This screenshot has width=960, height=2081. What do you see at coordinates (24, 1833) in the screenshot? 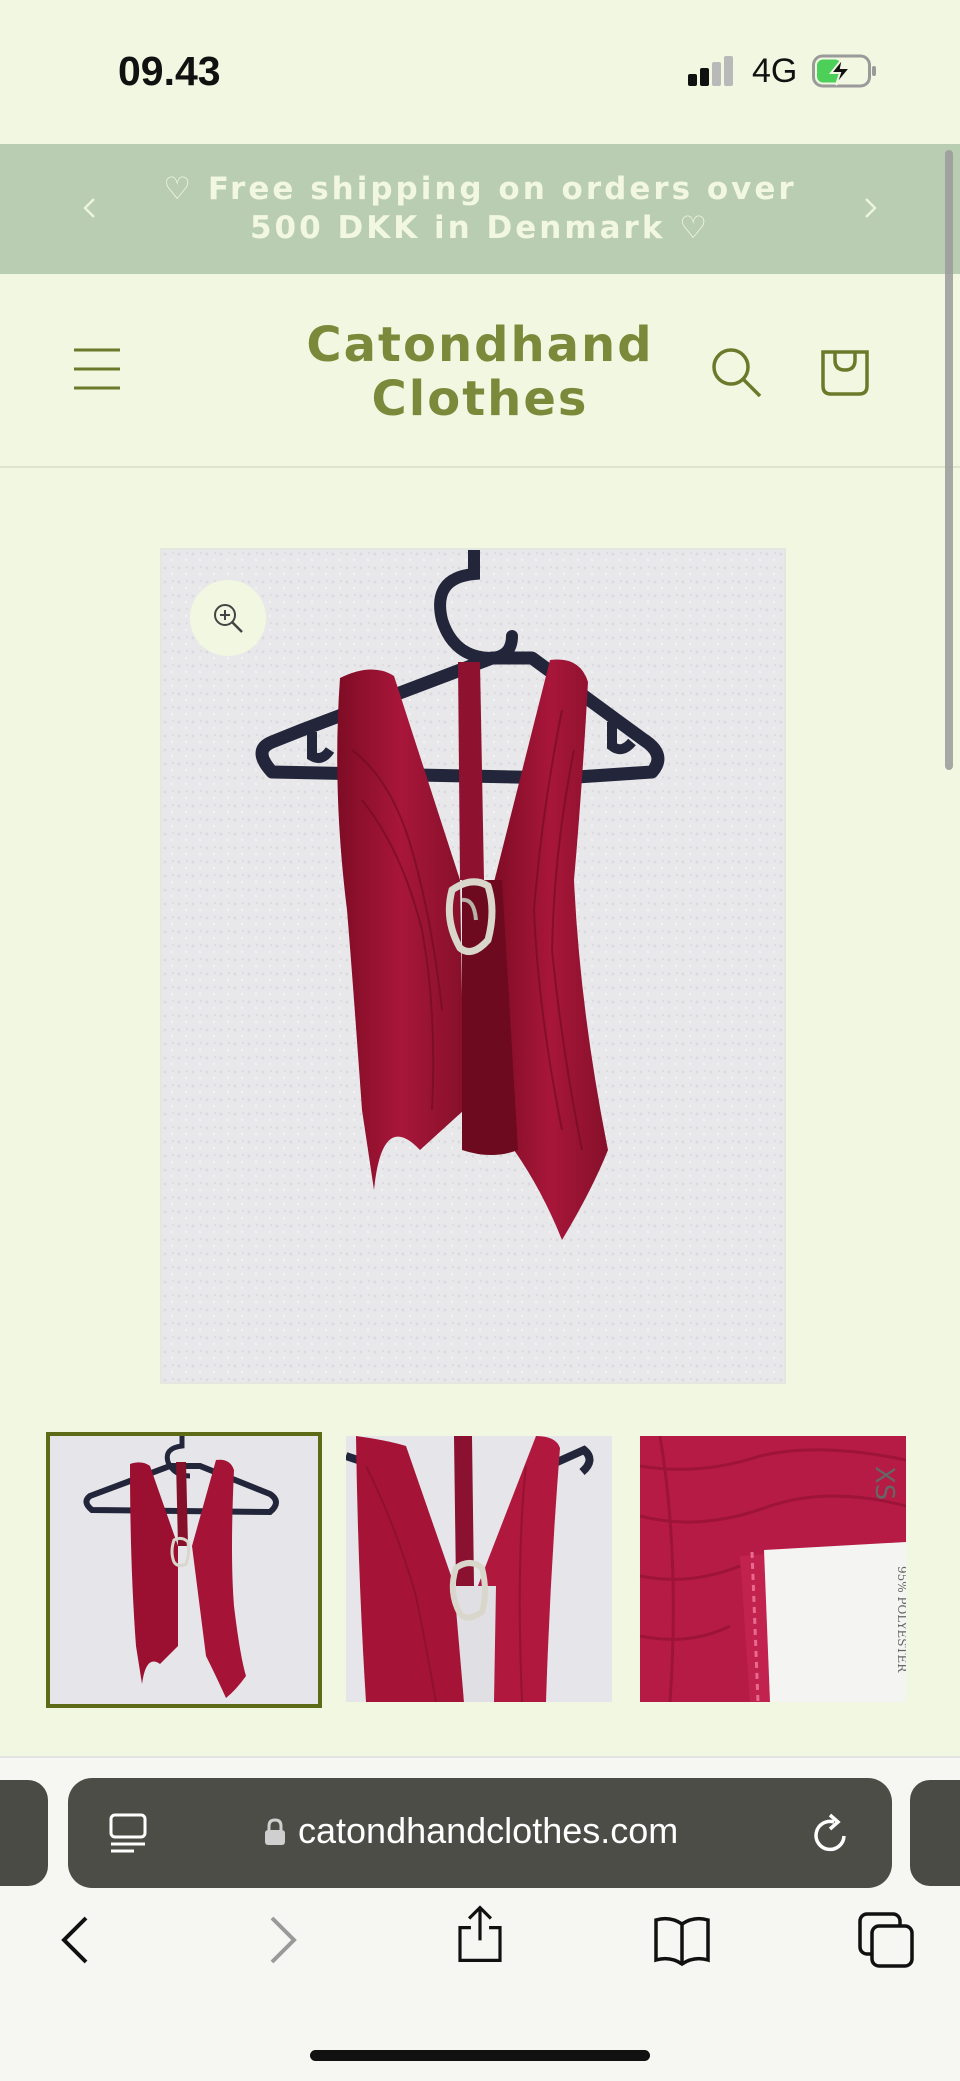
I see `previous-tab-preview` at bounding box center [24, 1833].